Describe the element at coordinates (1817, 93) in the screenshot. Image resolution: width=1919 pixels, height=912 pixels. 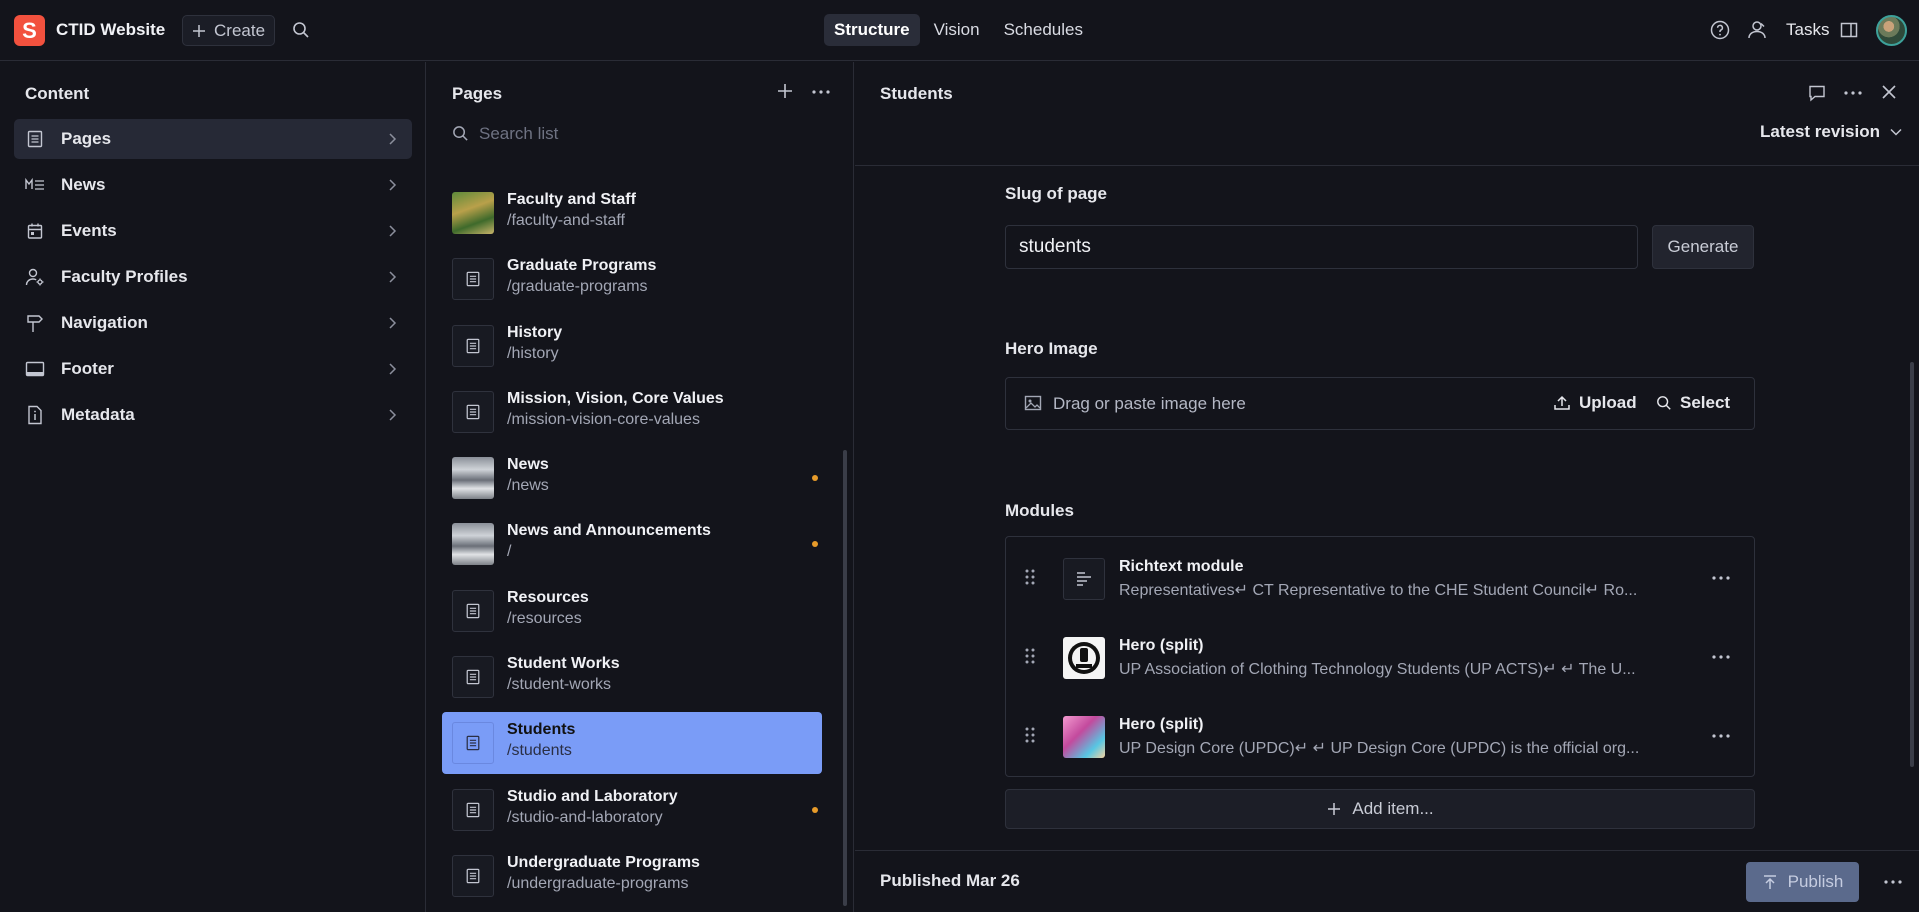
I see `comment-icon` at that location.